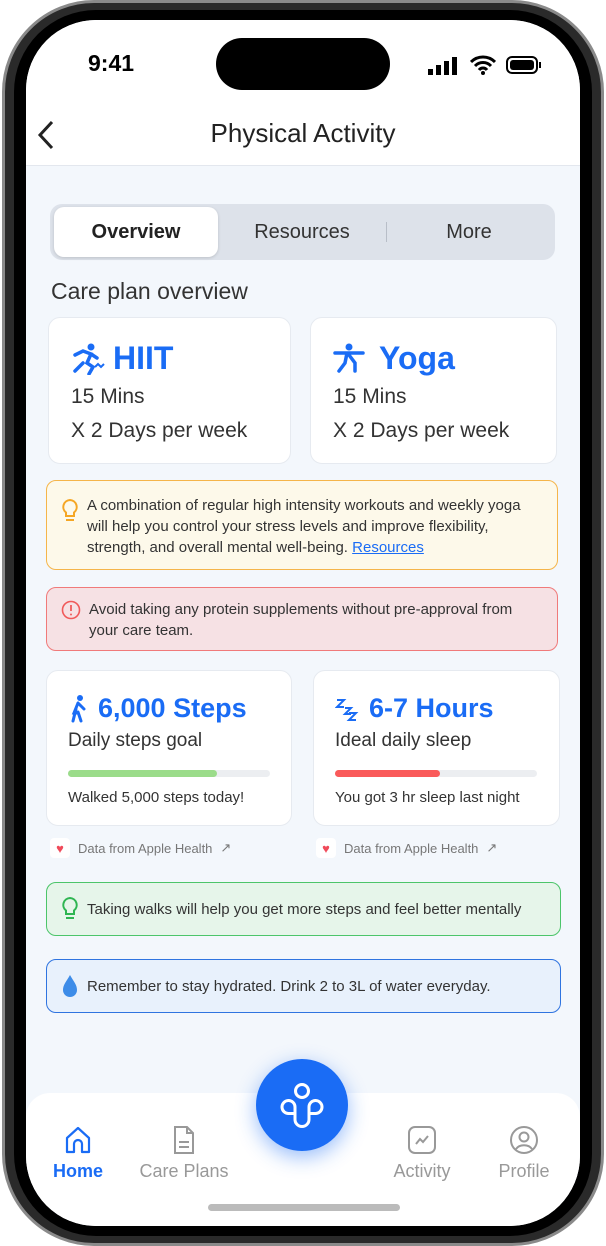 This screenshot has height=1246, width=606. Describe the element at coordinates (422, 1140) in the screenshot. I see `activity-chart-icon` at that location.